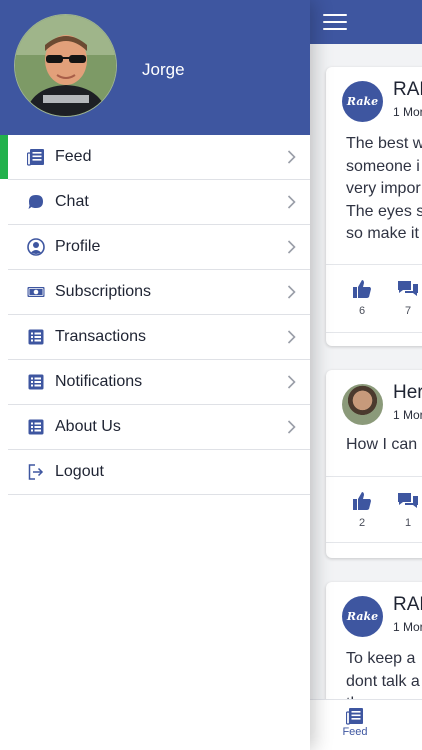 Image resolution: width=422 pixels, height=750 pixels. I want to click on drawer-item-transactions: Transactions, so click(159, 337).